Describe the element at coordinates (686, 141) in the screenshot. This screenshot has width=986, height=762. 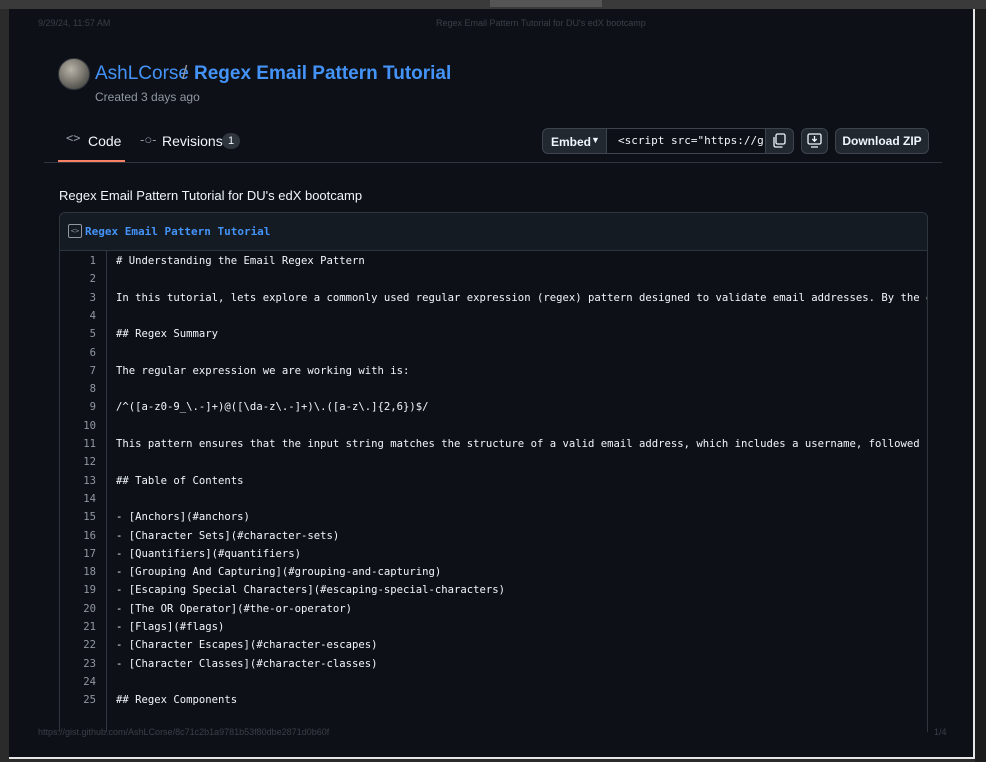
I see `embed-code-input: <script src="https://g` at that location.